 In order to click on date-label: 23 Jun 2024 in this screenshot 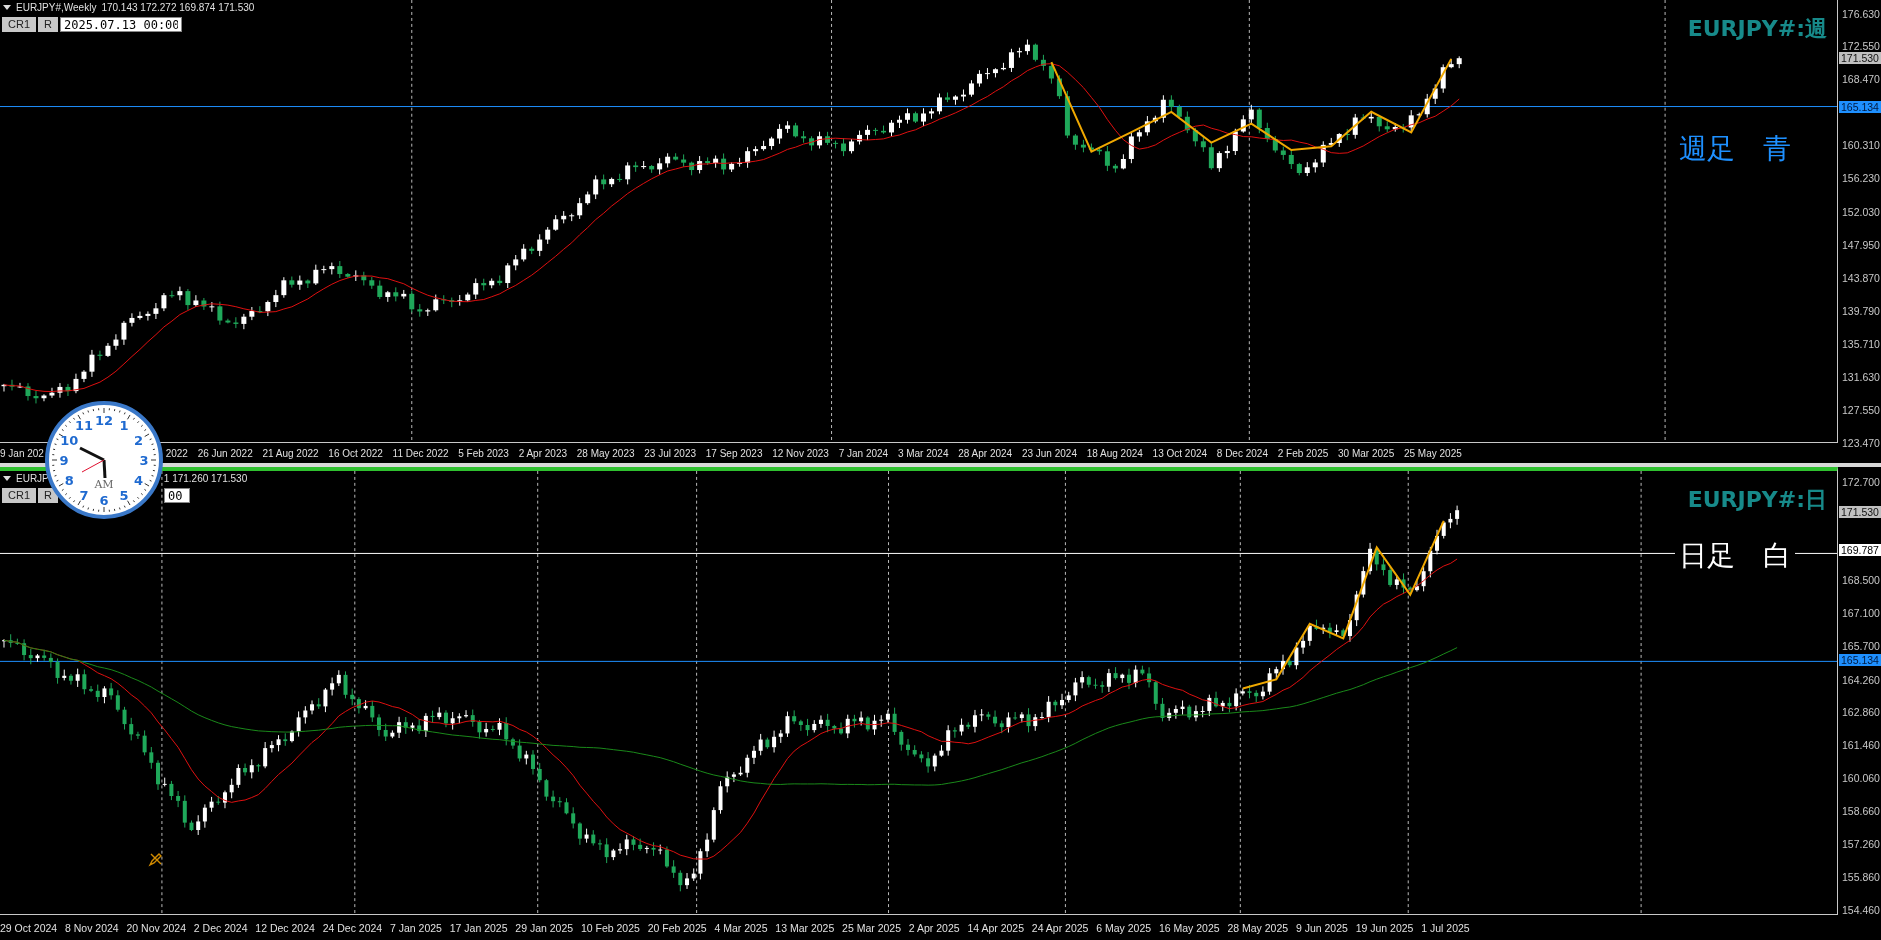, I will do `click(1049, 453)`.